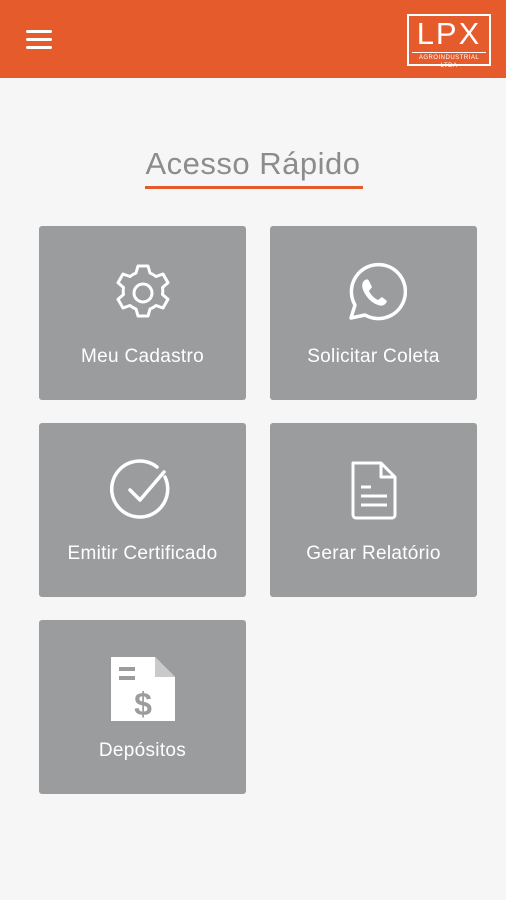 This screenshot has width=506, height=900. I want to click on tile-solicitar-coleta: Solicitar Coleta, so click(373, 313).